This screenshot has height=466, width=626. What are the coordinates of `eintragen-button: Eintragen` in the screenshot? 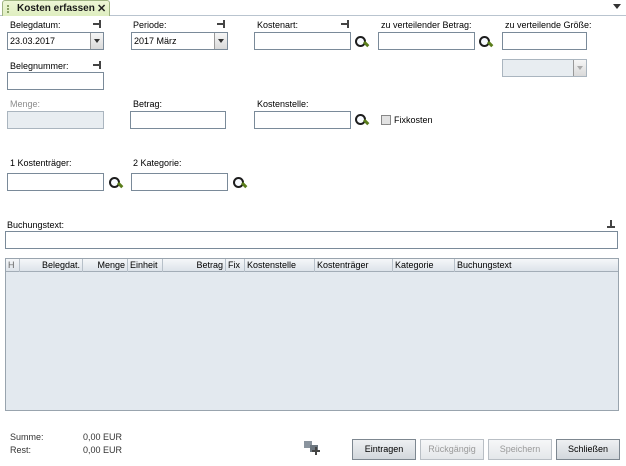 It's located at (384, 449).